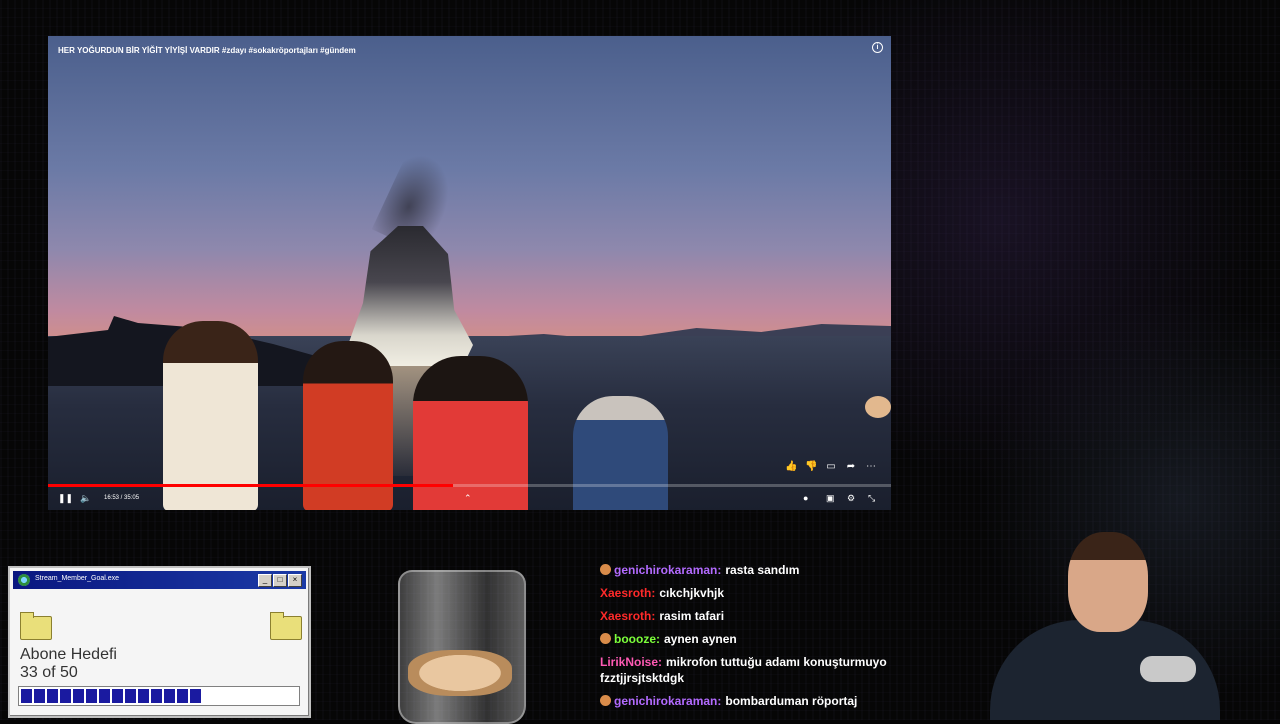 The image size is (1280, 724). I want to click on app-icon, so click(24, 580).